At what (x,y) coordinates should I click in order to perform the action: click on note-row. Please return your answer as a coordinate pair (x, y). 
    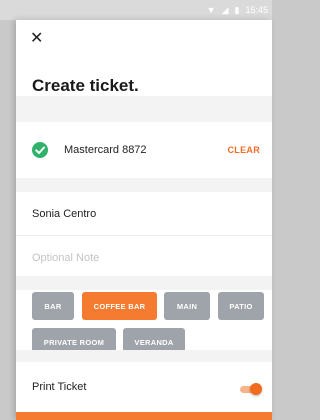
    Looking at the image, I should click on (144, 256).